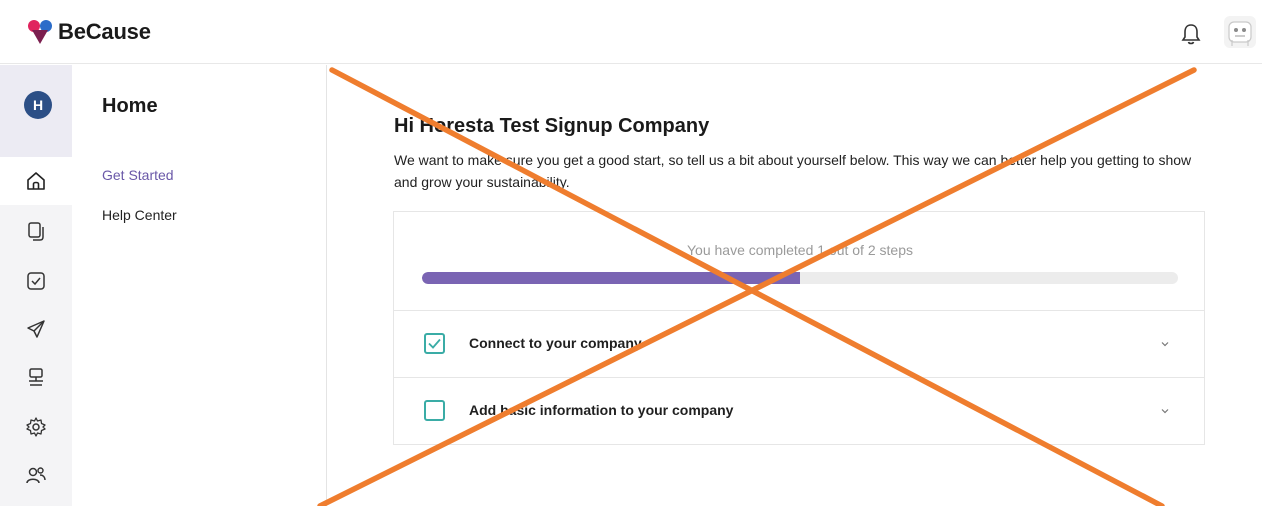 This screenshot has height=506, width=1262. Describe the element at coordinates (139, 215) in the screenshot. I see `subnav-help-center: Help Center` at that location.